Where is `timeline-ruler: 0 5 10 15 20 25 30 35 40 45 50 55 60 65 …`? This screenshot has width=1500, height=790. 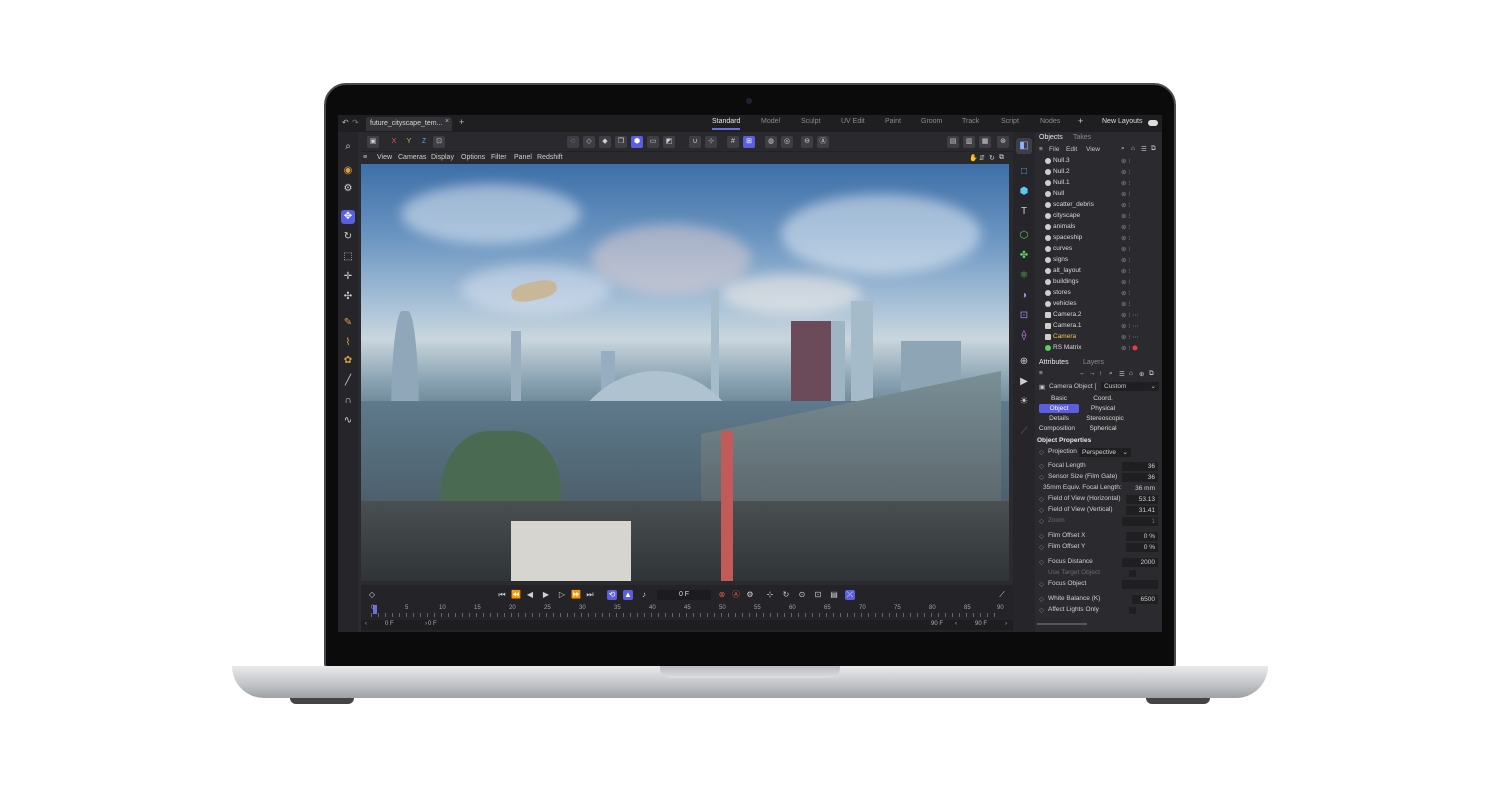 timeline-ruler: 0 5 10 15 20 25 30 35 40 45 50 55 60 65 … is located at coordinates (687, 612).